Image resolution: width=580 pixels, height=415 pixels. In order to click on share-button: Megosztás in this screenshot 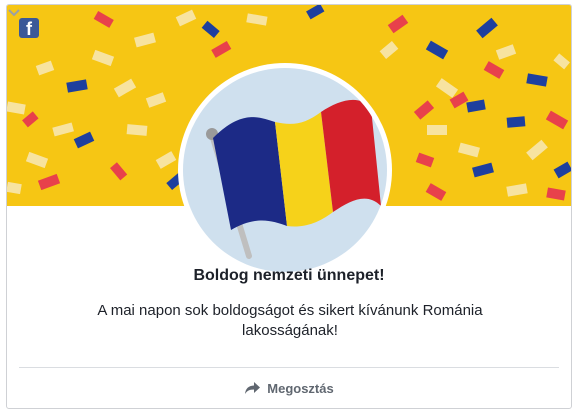, I will do `click(289, 388)`.